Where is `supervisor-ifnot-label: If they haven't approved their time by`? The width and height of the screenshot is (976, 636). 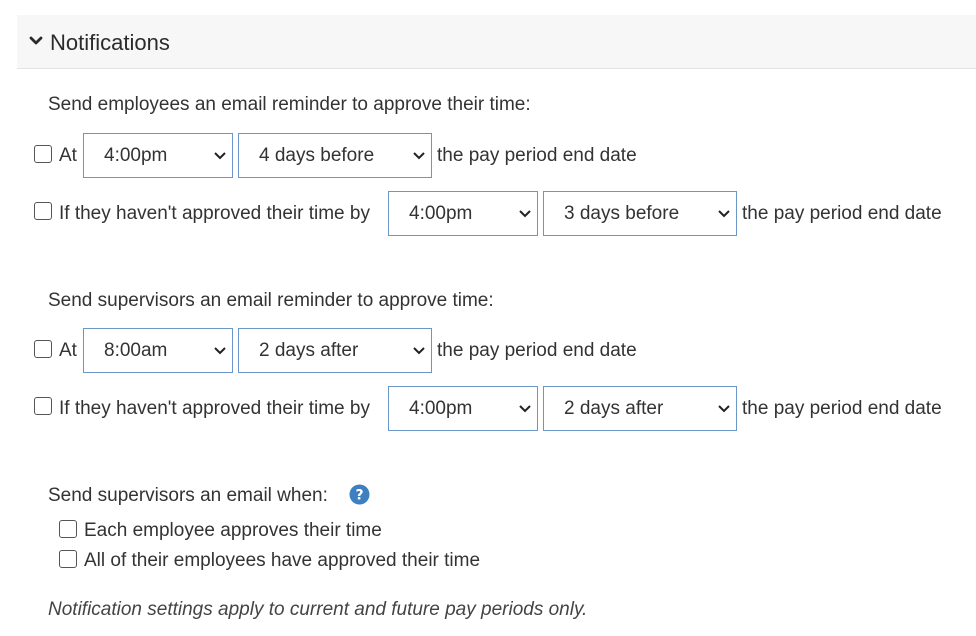 supervisor-ifnot-label: If they haven't approved their time by is located at coordinates (214, 408).